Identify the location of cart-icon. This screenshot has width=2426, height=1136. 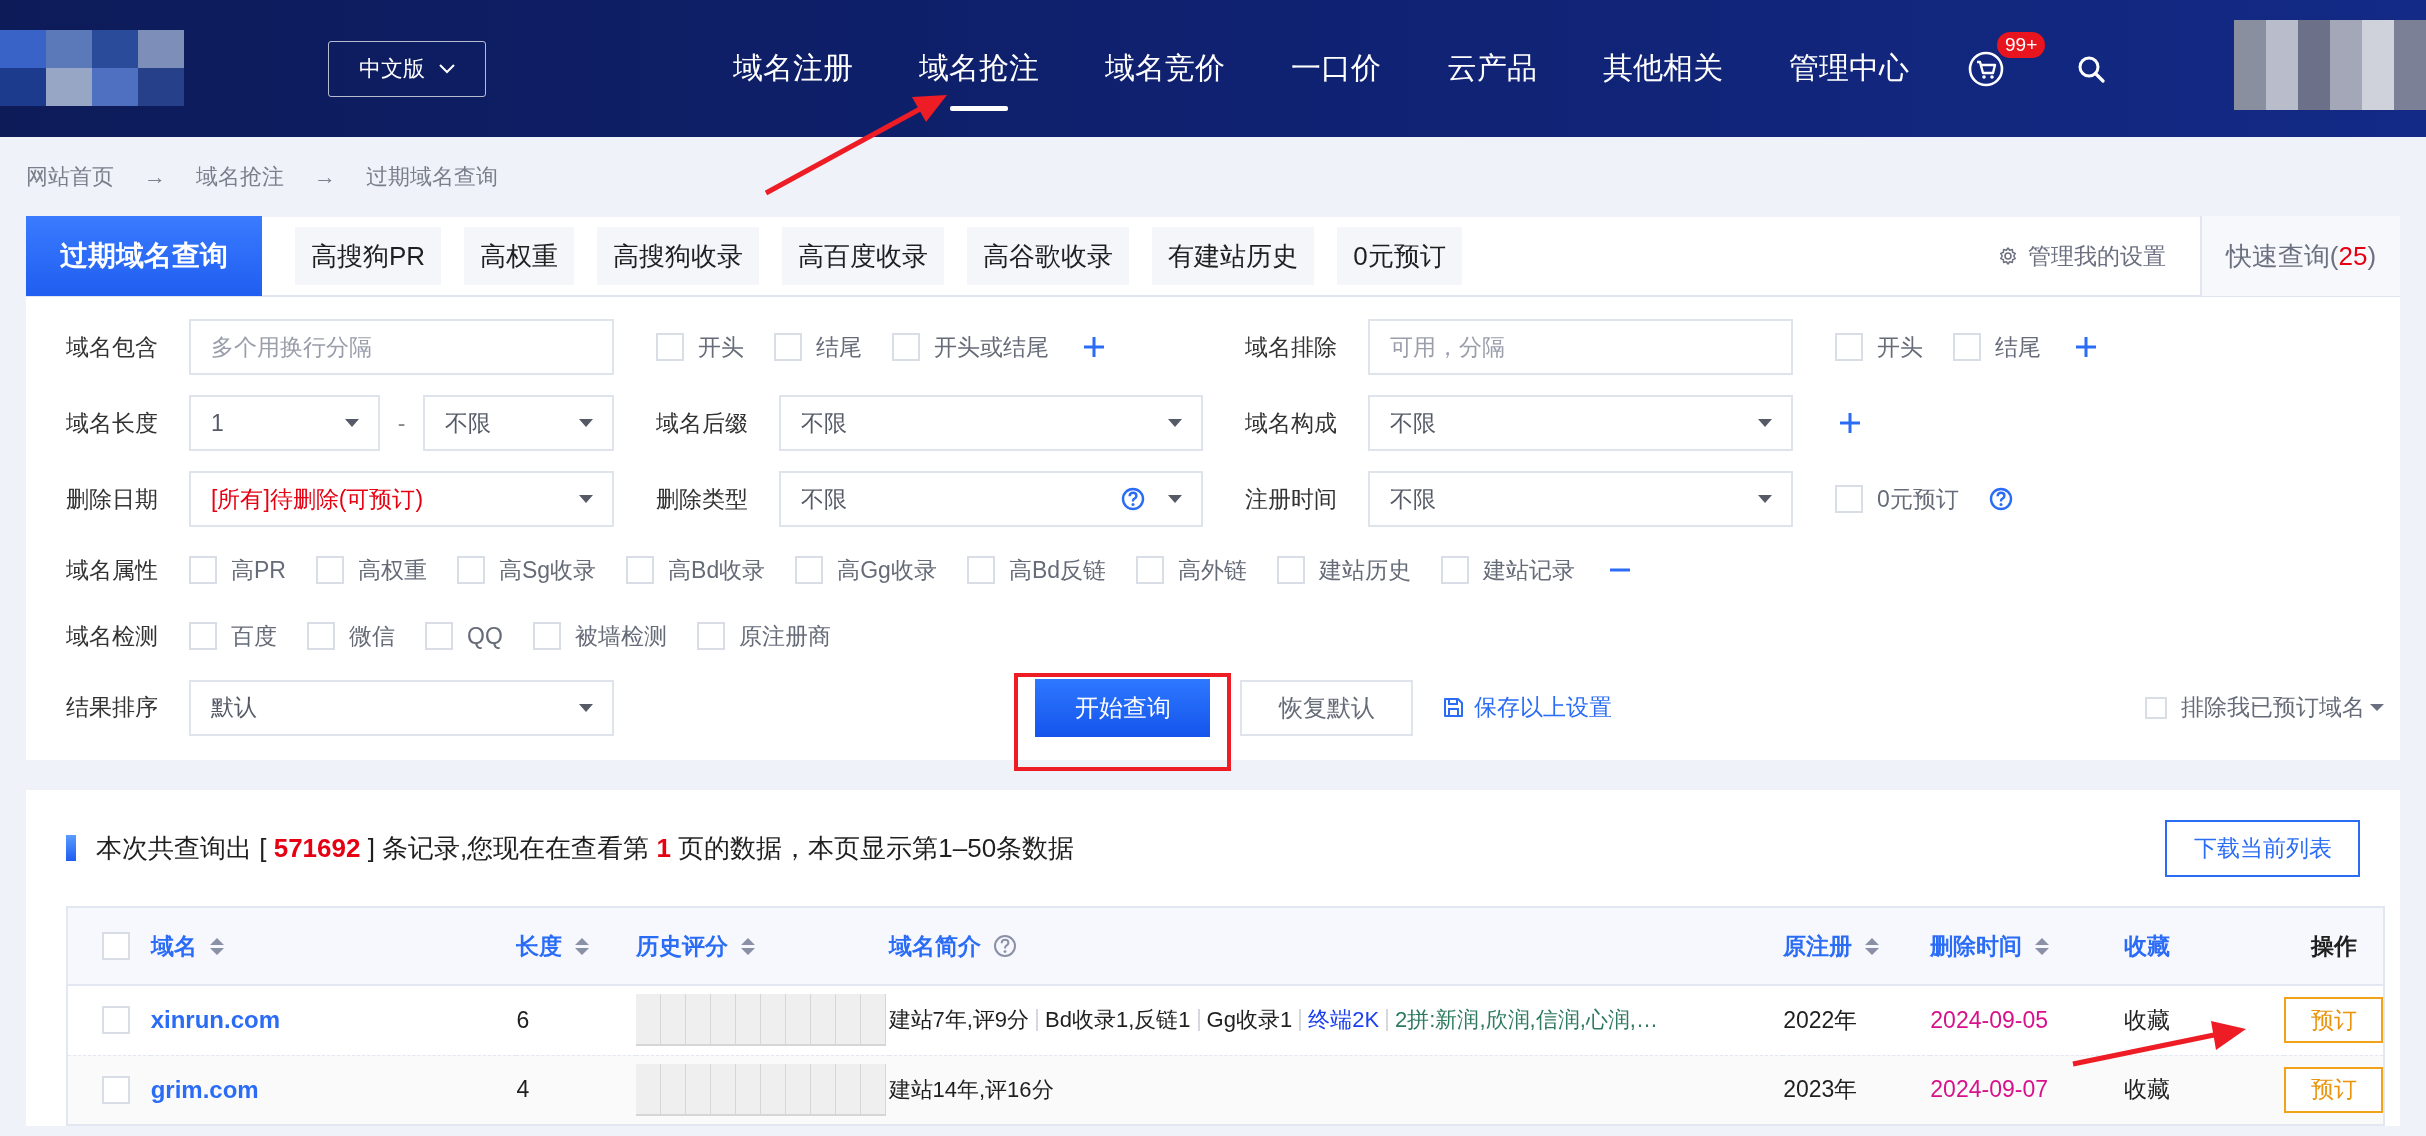
(1986, 68).